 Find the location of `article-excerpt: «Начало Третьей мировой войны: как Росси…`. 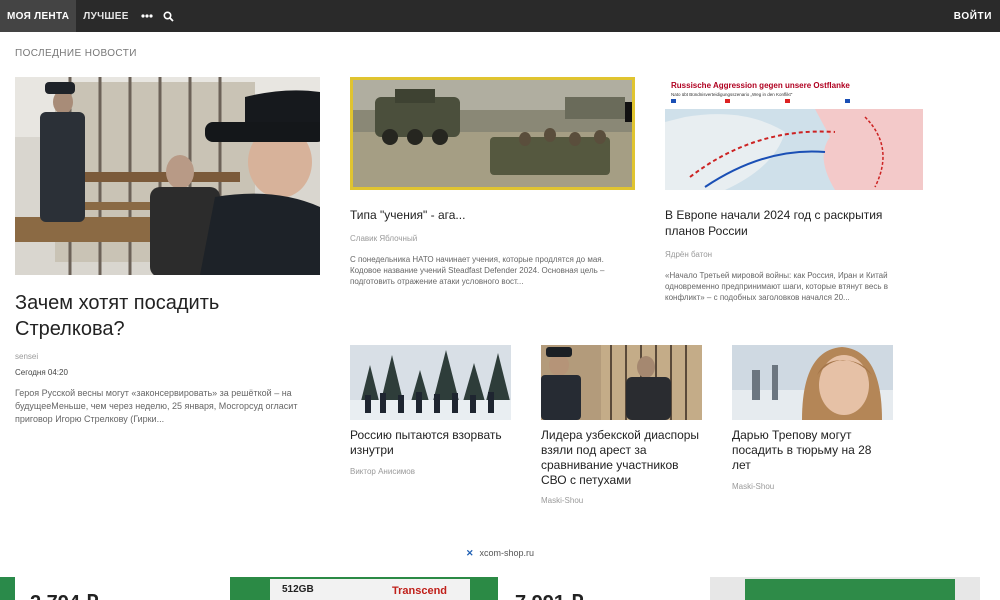

article-excerpt: «Начало Третьей мировой войны: как Росси… is located at coordinates (794, 286).